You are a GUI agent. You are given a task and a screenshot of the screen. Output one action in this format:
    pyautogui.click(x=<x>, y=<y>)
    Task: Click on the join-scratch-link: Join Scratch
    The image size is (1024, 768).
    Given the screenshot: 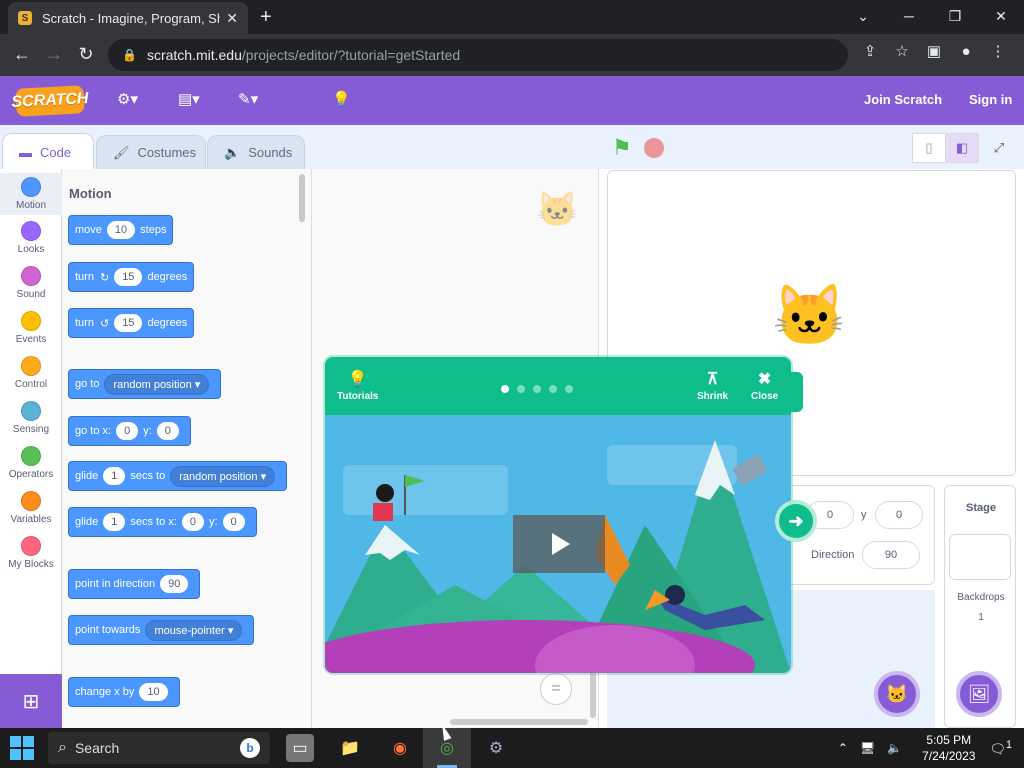 What is the action you would take?
    pyautogui.click(x=903, y=99)
    